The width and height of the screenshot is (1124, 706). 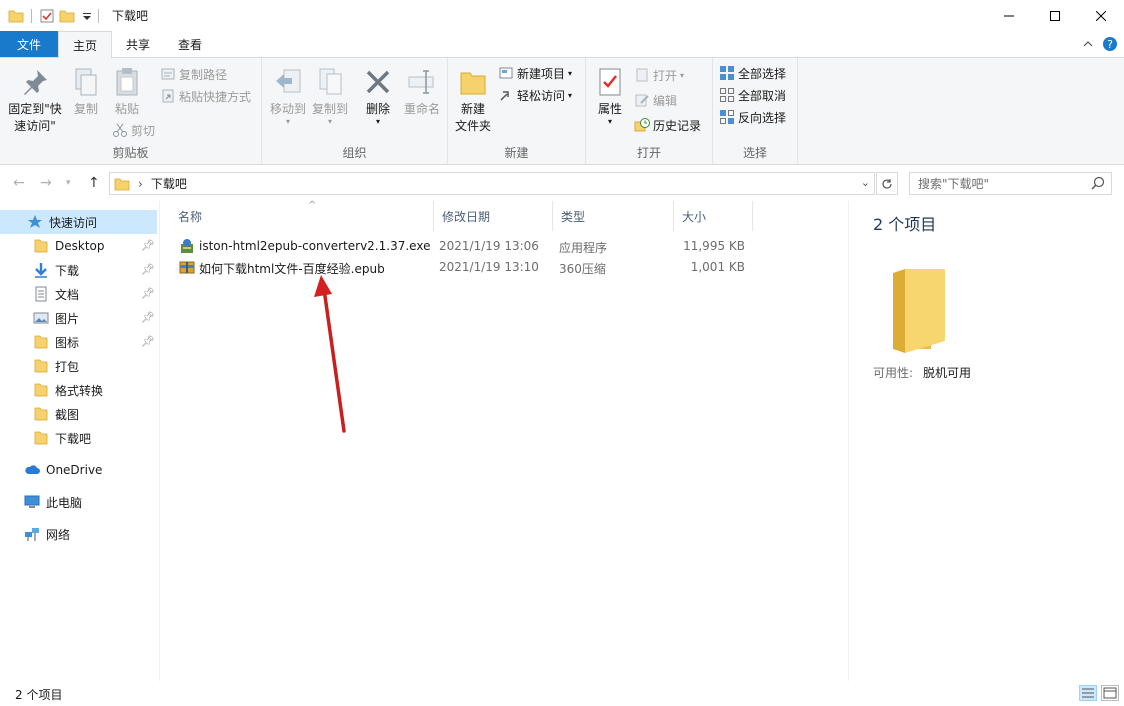 I want to click on up-arrow-icon: ↑, so click(x=94, y=183).